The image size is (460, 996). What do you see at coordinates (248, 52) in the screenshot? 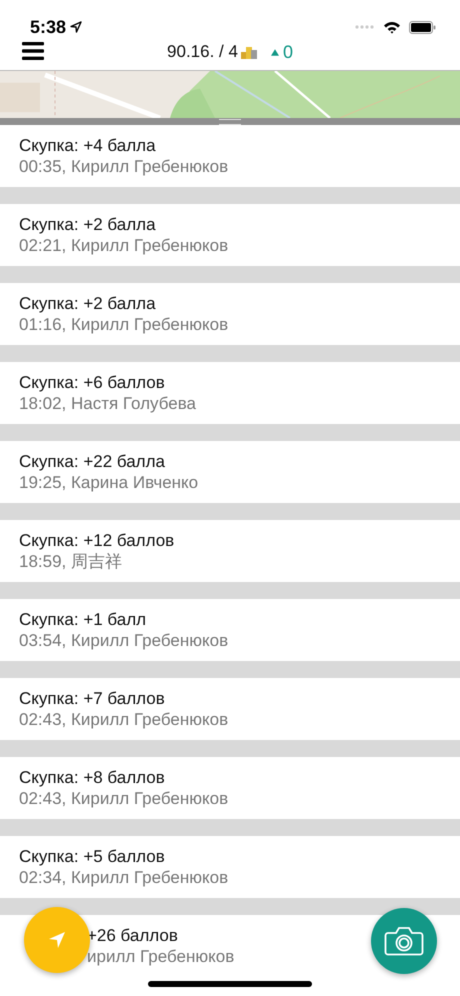
I see `bar-chart-icon` at bounding box center [248, 52].